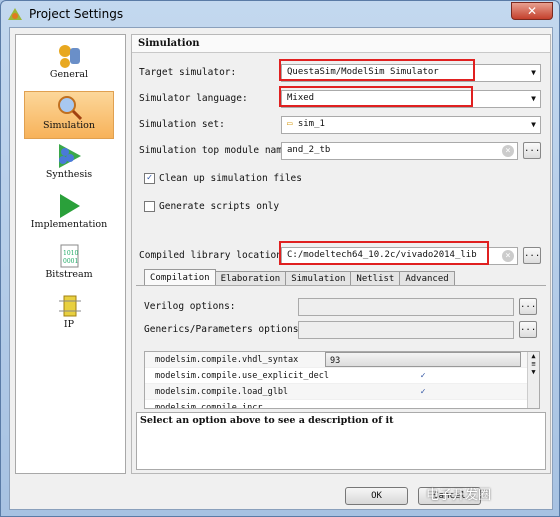 This screenshot has width=560, height=517. Describe the element at coordinates (211, 206) in the screenshot. I see `generate-scripts-checkbox: Generate scripts only` at that location.